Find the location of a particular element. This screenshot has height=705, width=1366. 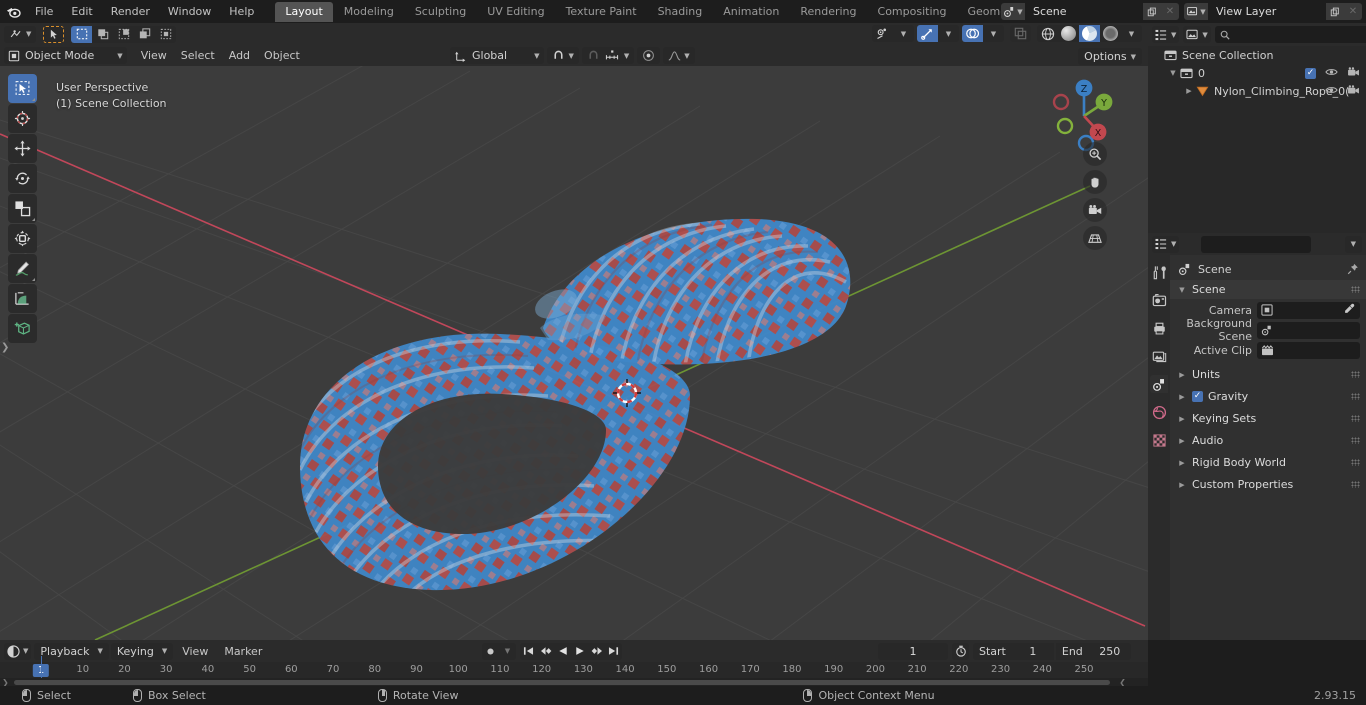

jump-to-start-icon is located at coordinates (528, 651).